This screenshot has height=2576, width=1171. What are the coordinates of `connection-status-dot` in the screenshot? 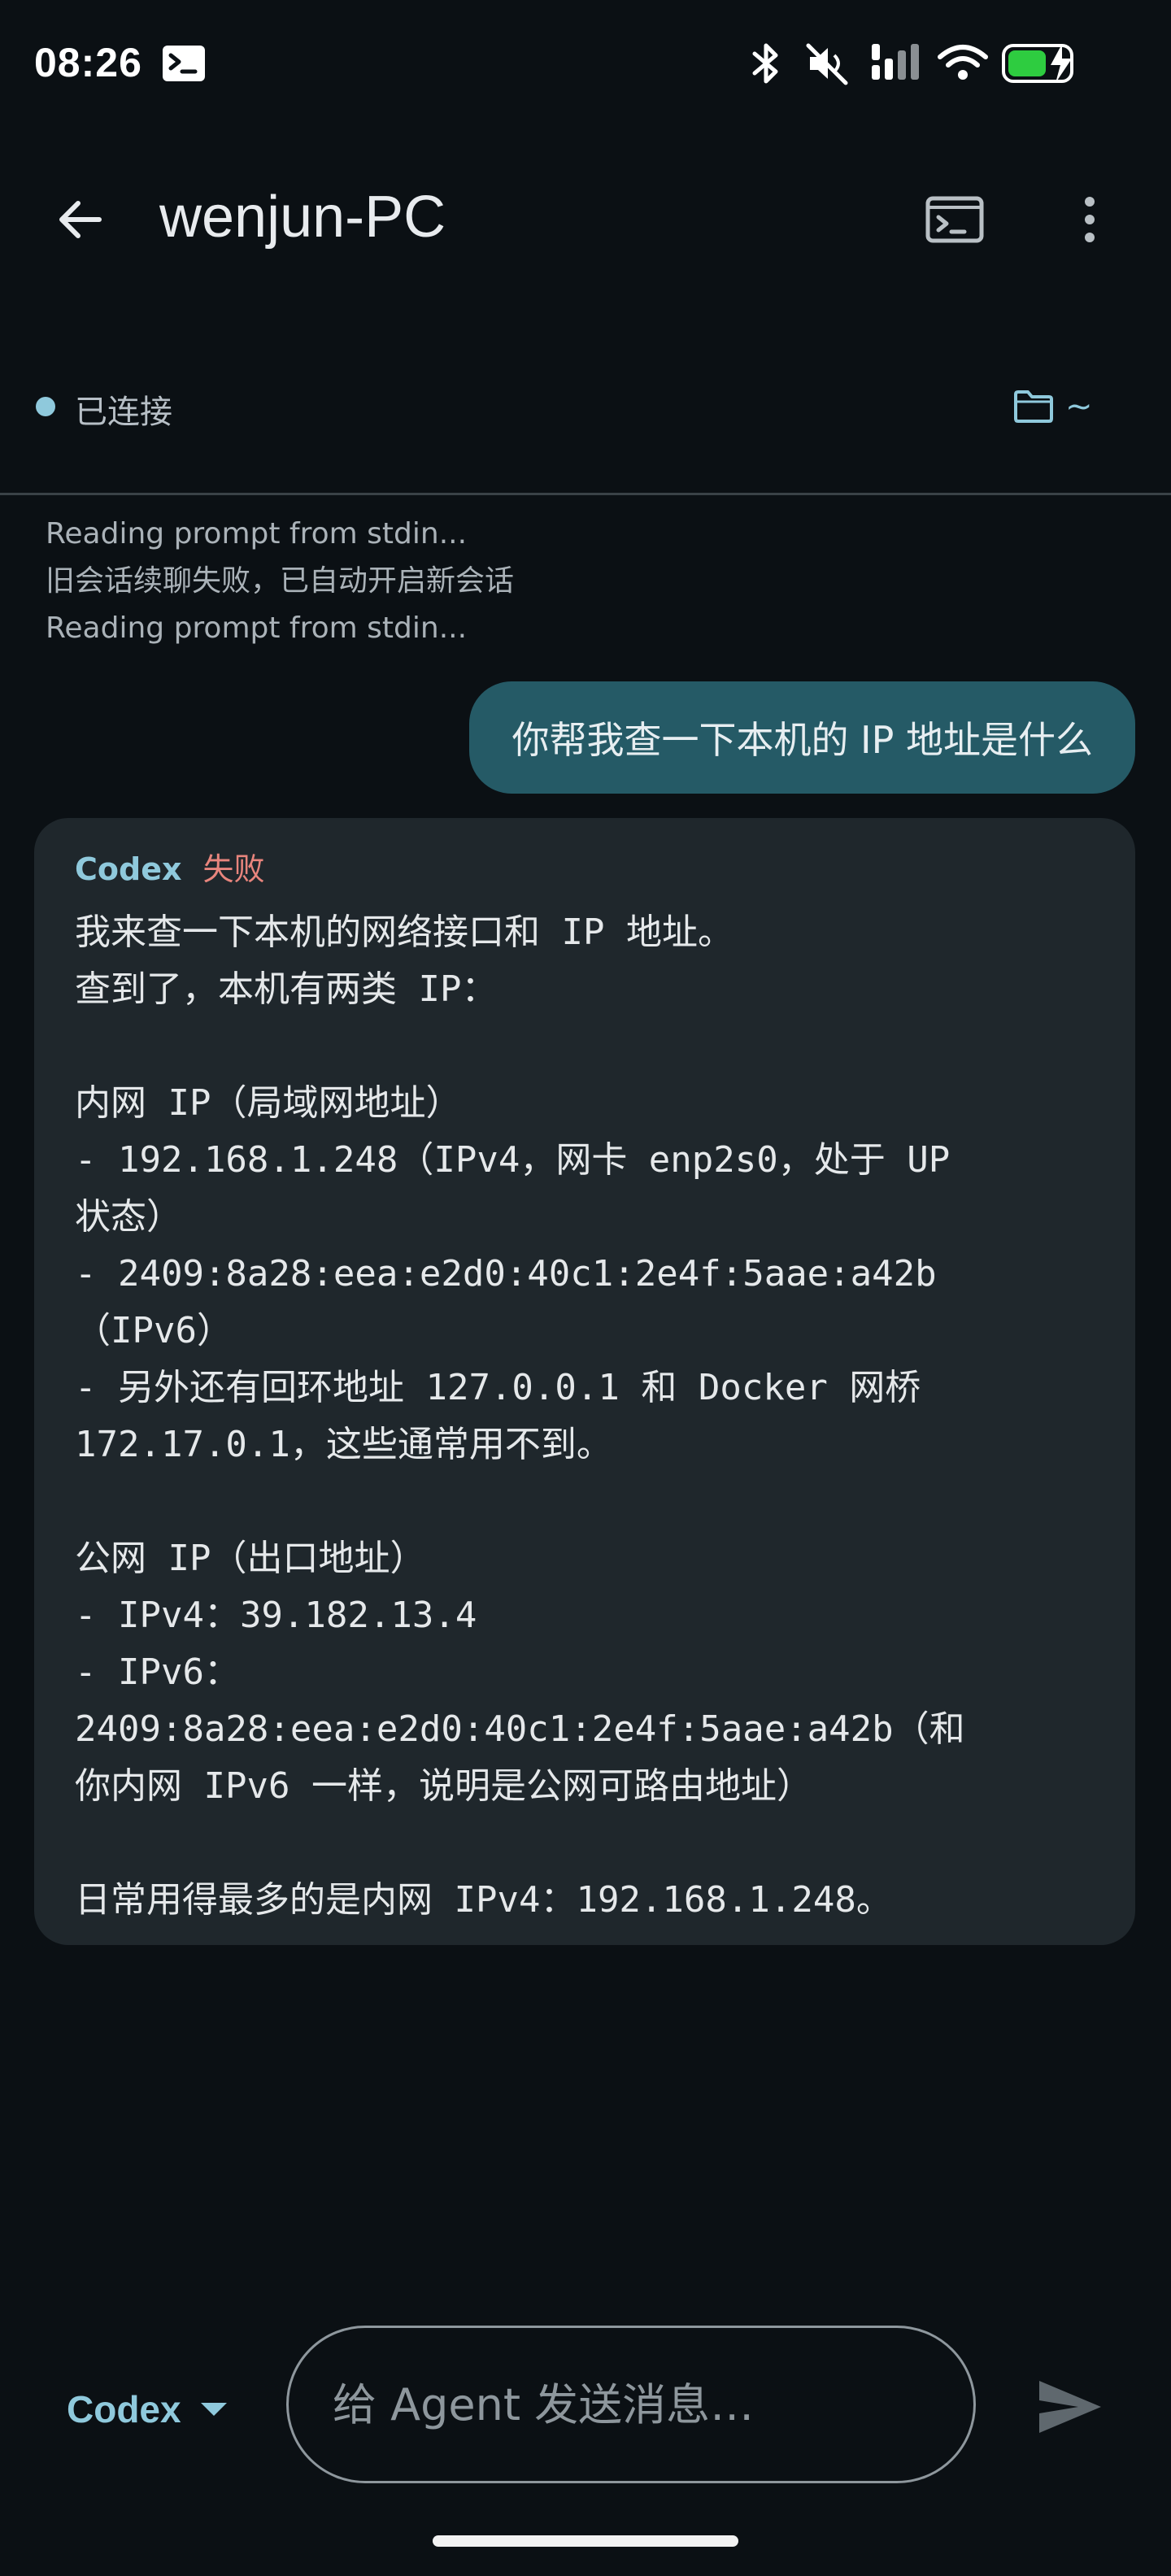 It's located at (46, 406).